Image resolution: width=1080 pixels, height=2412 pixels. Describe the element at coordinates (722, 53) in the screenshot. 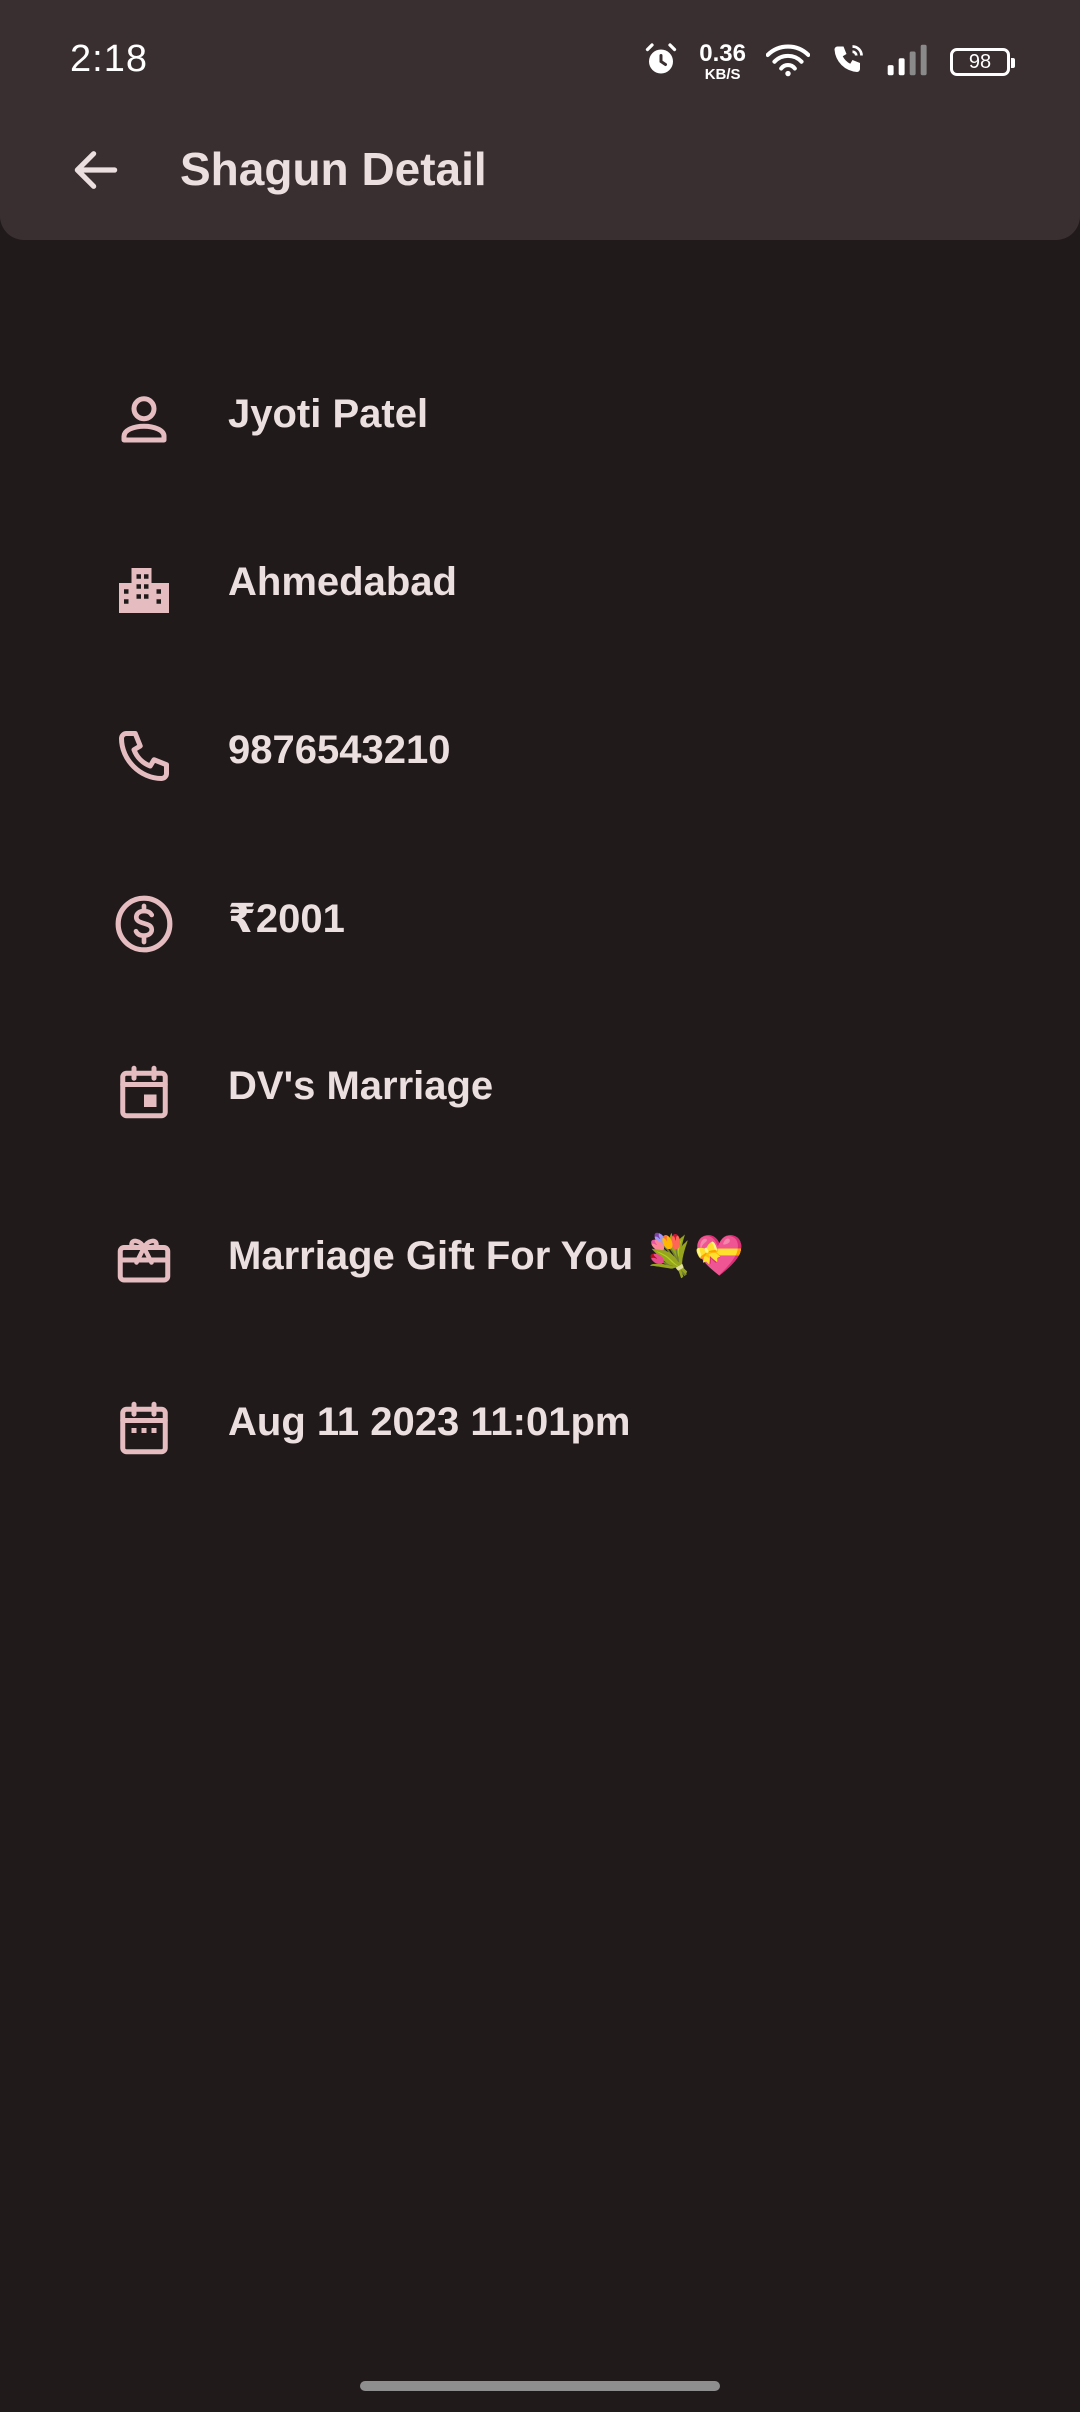

I see `network-speed-value: 0.36` at that location.